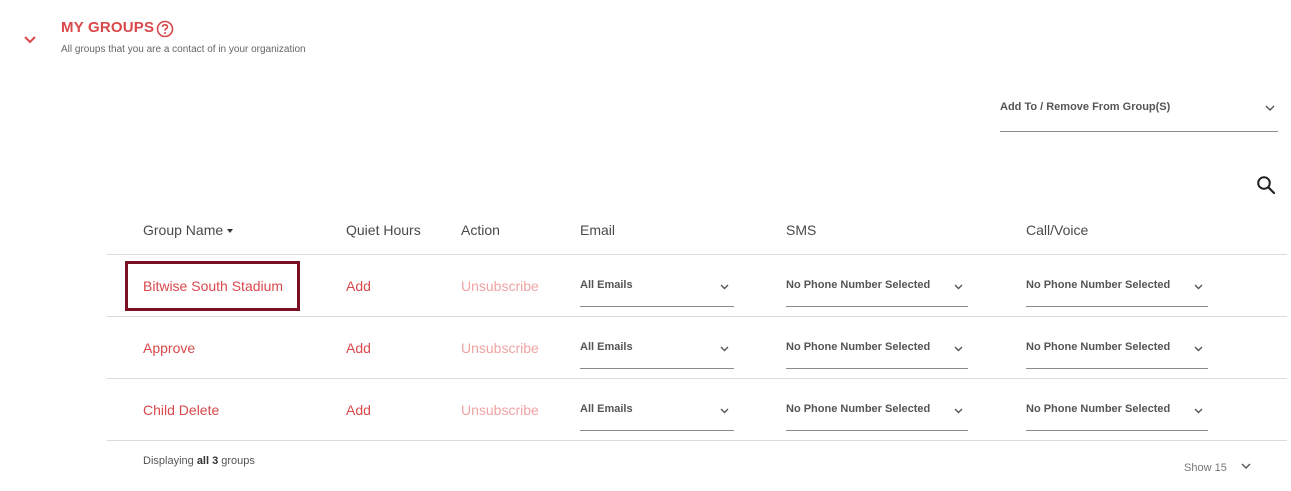 The width and height of the screenshot is (1291, 491). What do you see at coordinates (108, 27) in the screenshot?
I see `section-title: MY GROUPS` at bounding box center [108, 27].